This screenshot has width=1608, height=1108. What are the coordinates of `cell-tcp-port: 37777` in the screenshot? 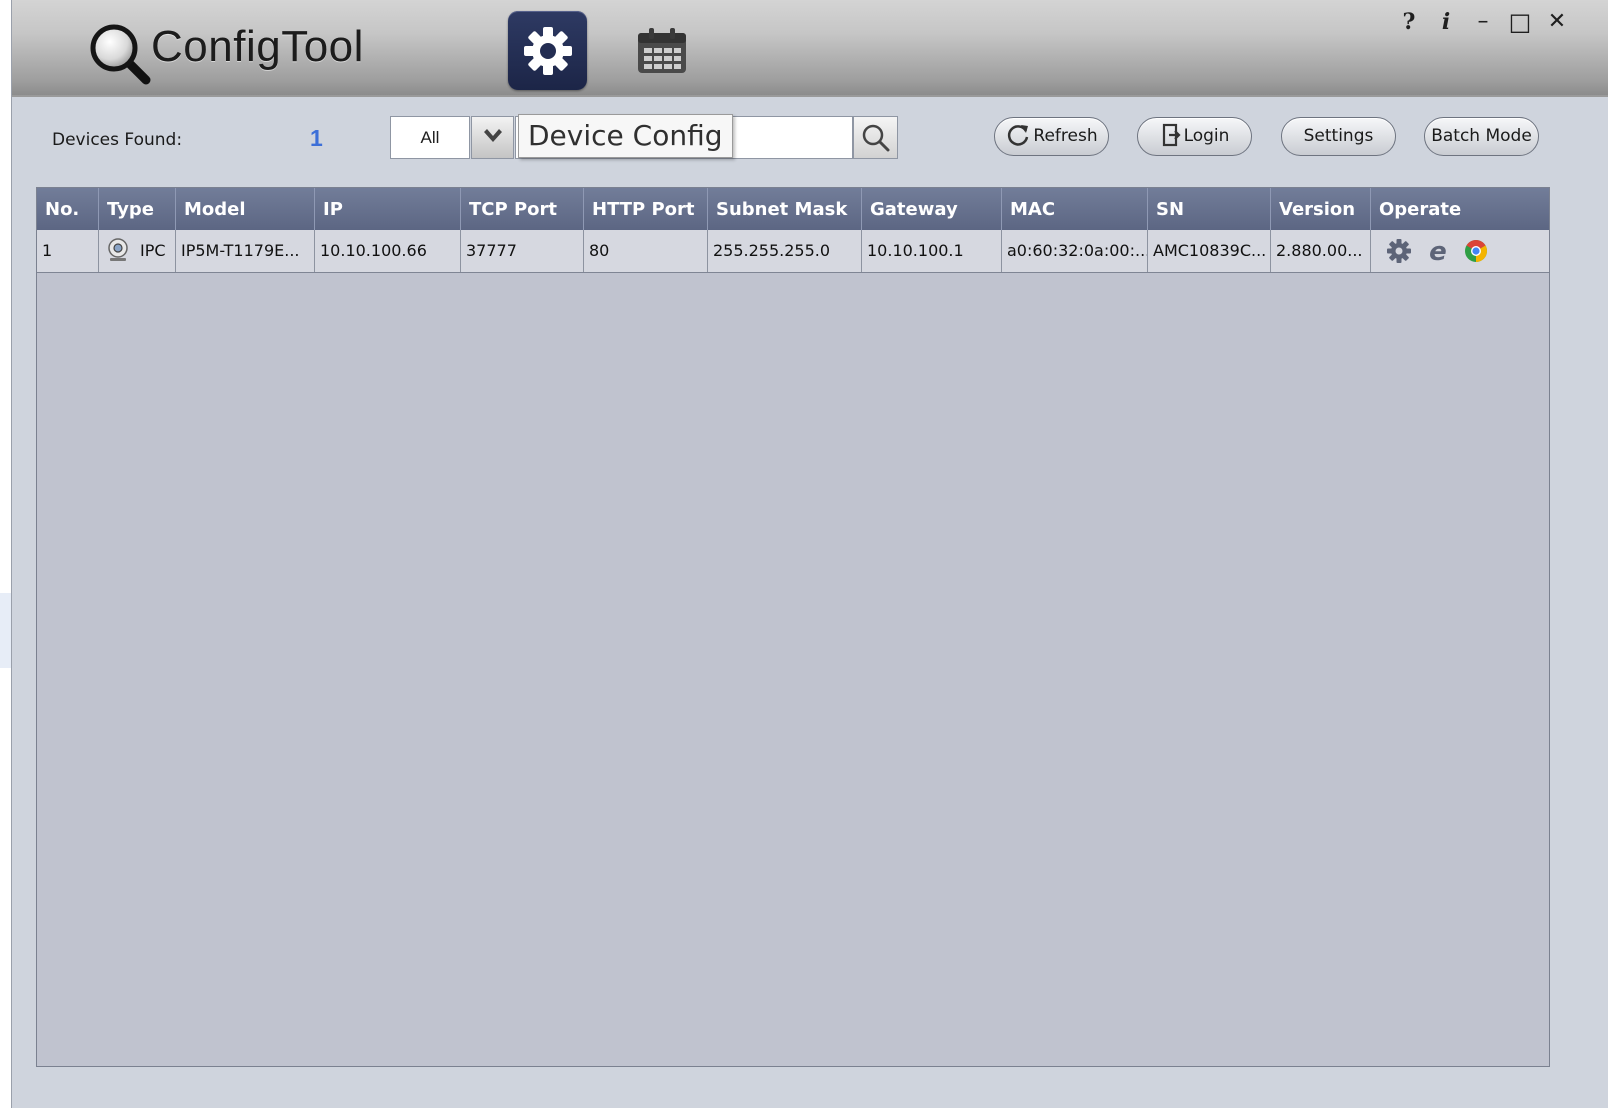 It's located at (522, 251).